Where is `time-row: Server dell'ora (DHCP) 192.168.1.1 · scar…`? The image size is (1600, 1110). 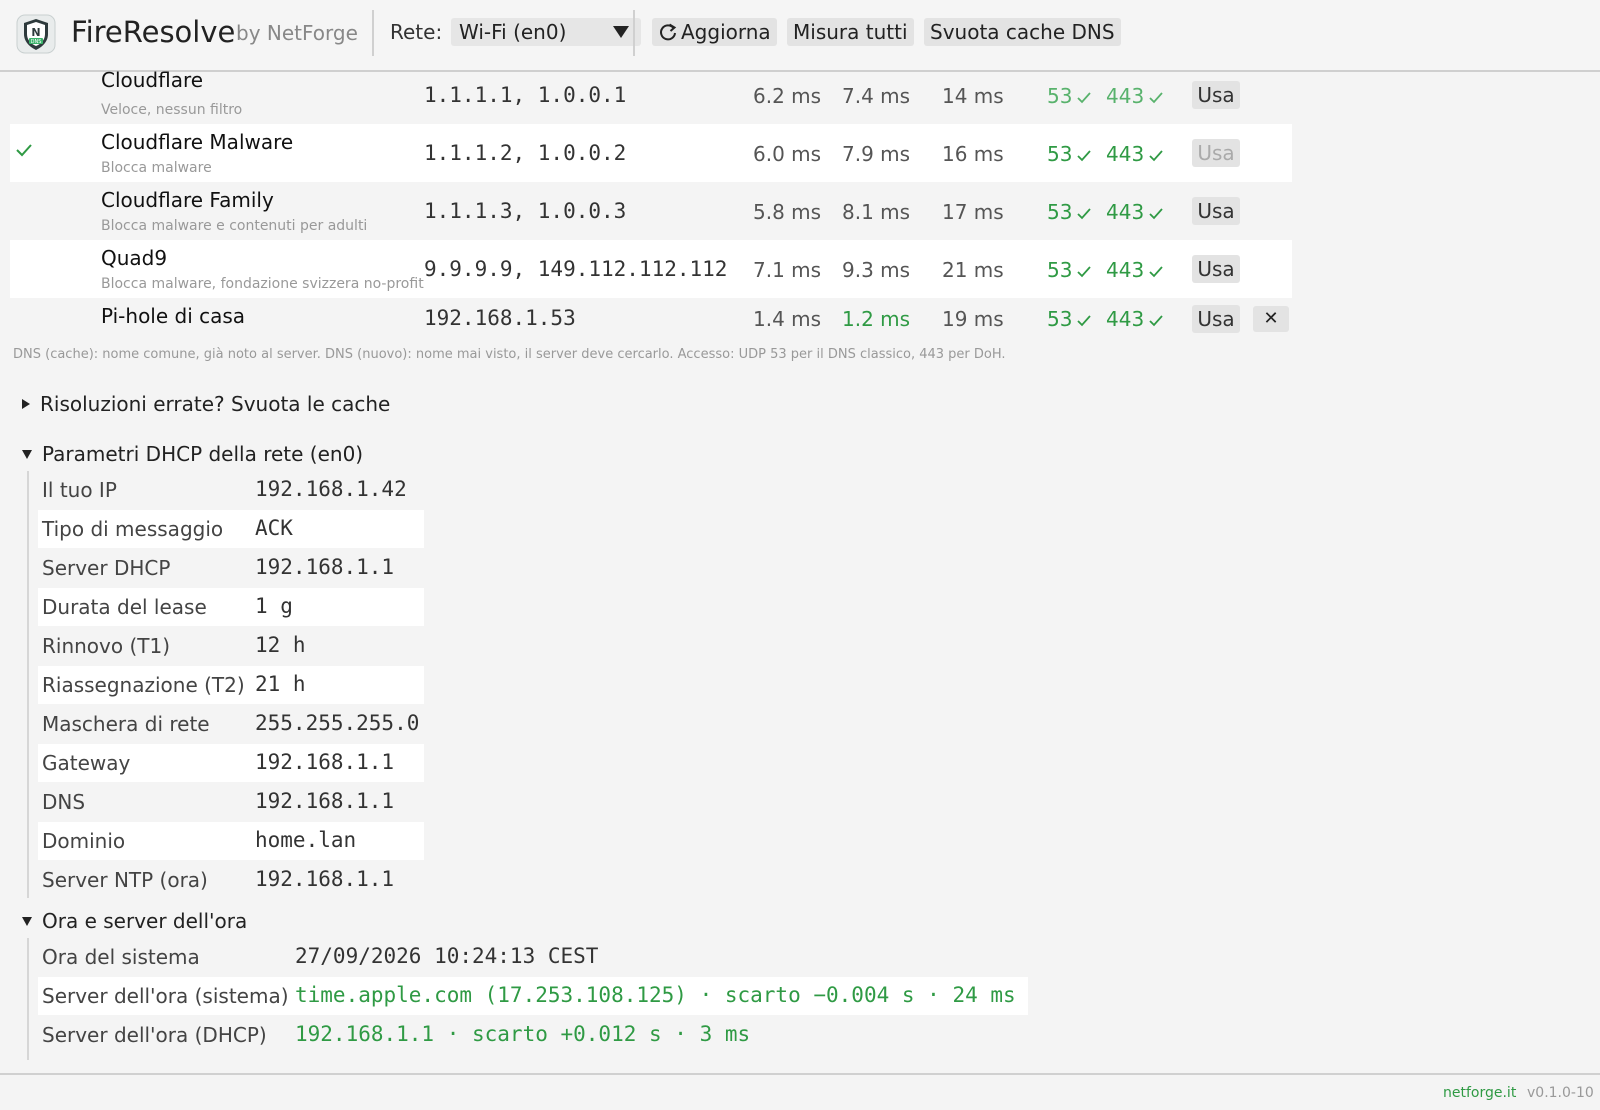 time-row: Server dell'ora (DHCP) 192.168.1.1 · scar… is located at coordinates (533, 1035).